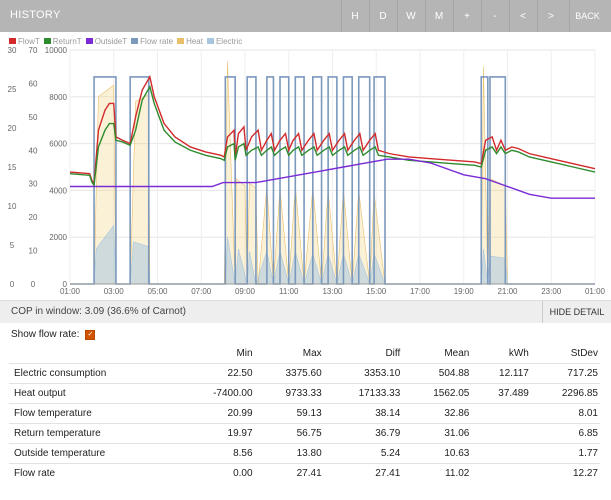  Describe the element at coordinates (12, 284) in the screenshot. I see `temp-axis-tick: 0` at that location.